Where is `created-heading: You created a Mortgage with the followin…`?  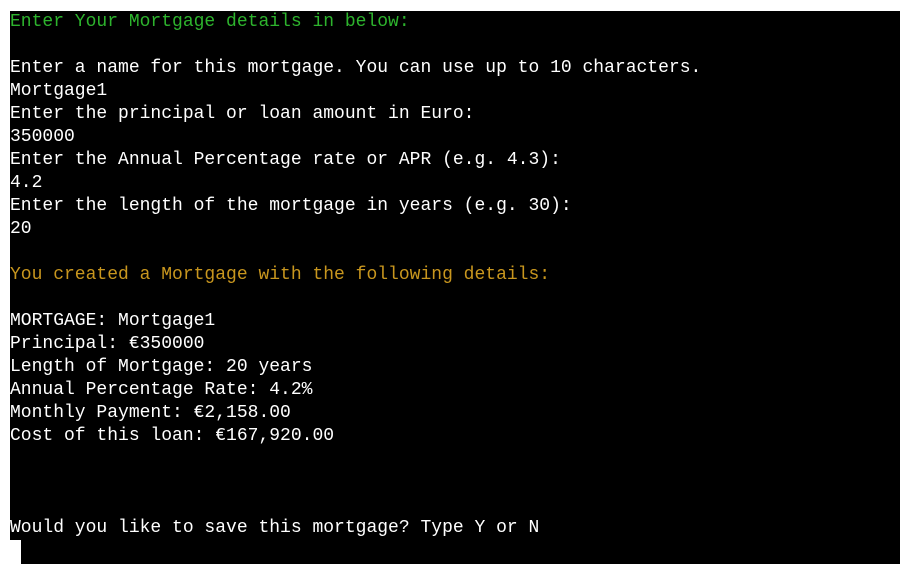 created-heading: You created a Mortgage with the followin… is located at coordinates (280, 275).